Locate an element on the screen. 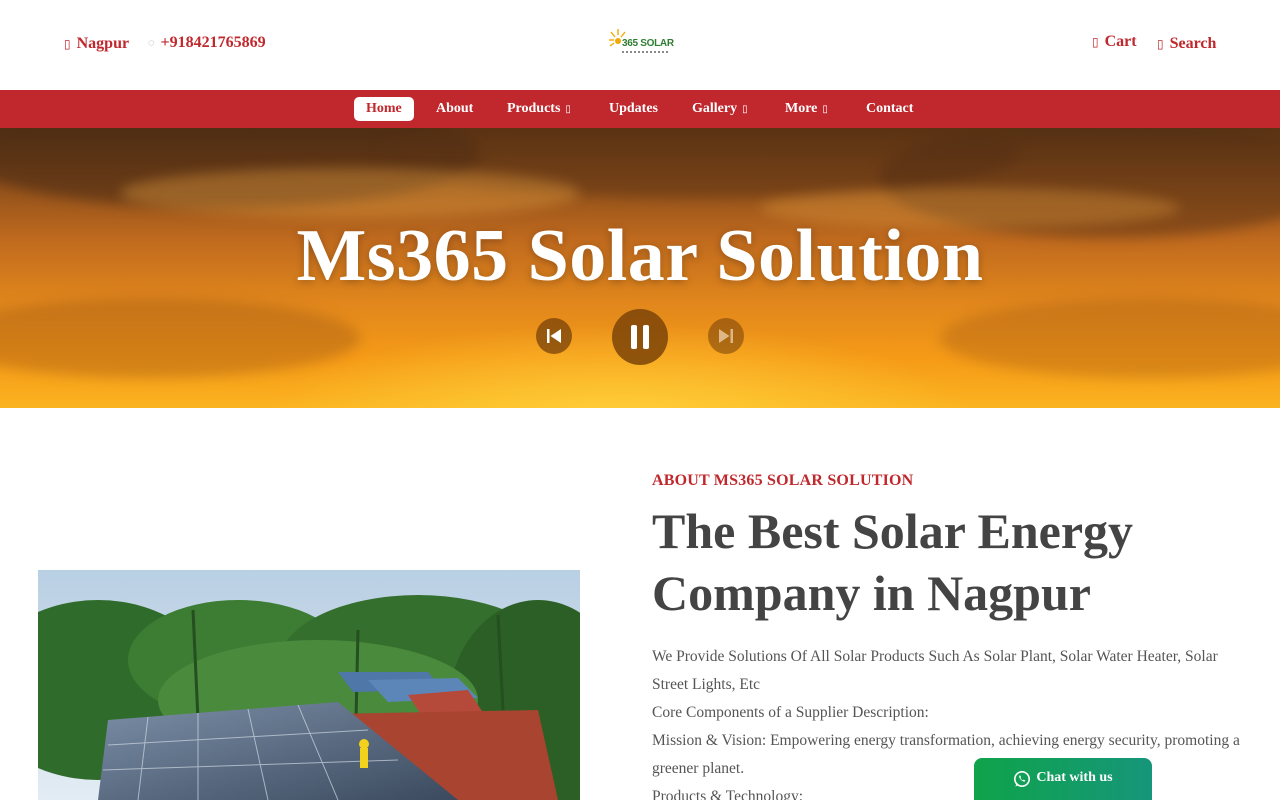 The height and width of the screenshot is (800, 1280). nav-home-label: Home is located at coordinates (384, 108).